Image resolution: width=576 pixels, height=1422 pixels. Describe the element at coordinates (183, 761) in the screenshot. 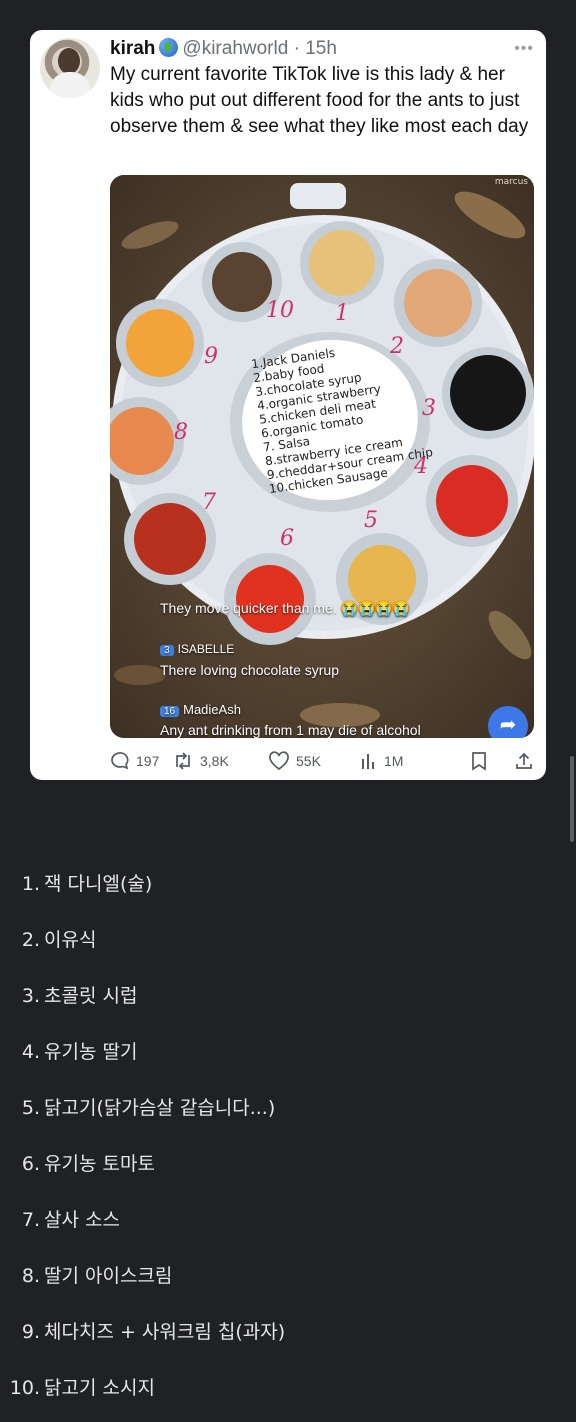

I see `retweet-icon` at that location.